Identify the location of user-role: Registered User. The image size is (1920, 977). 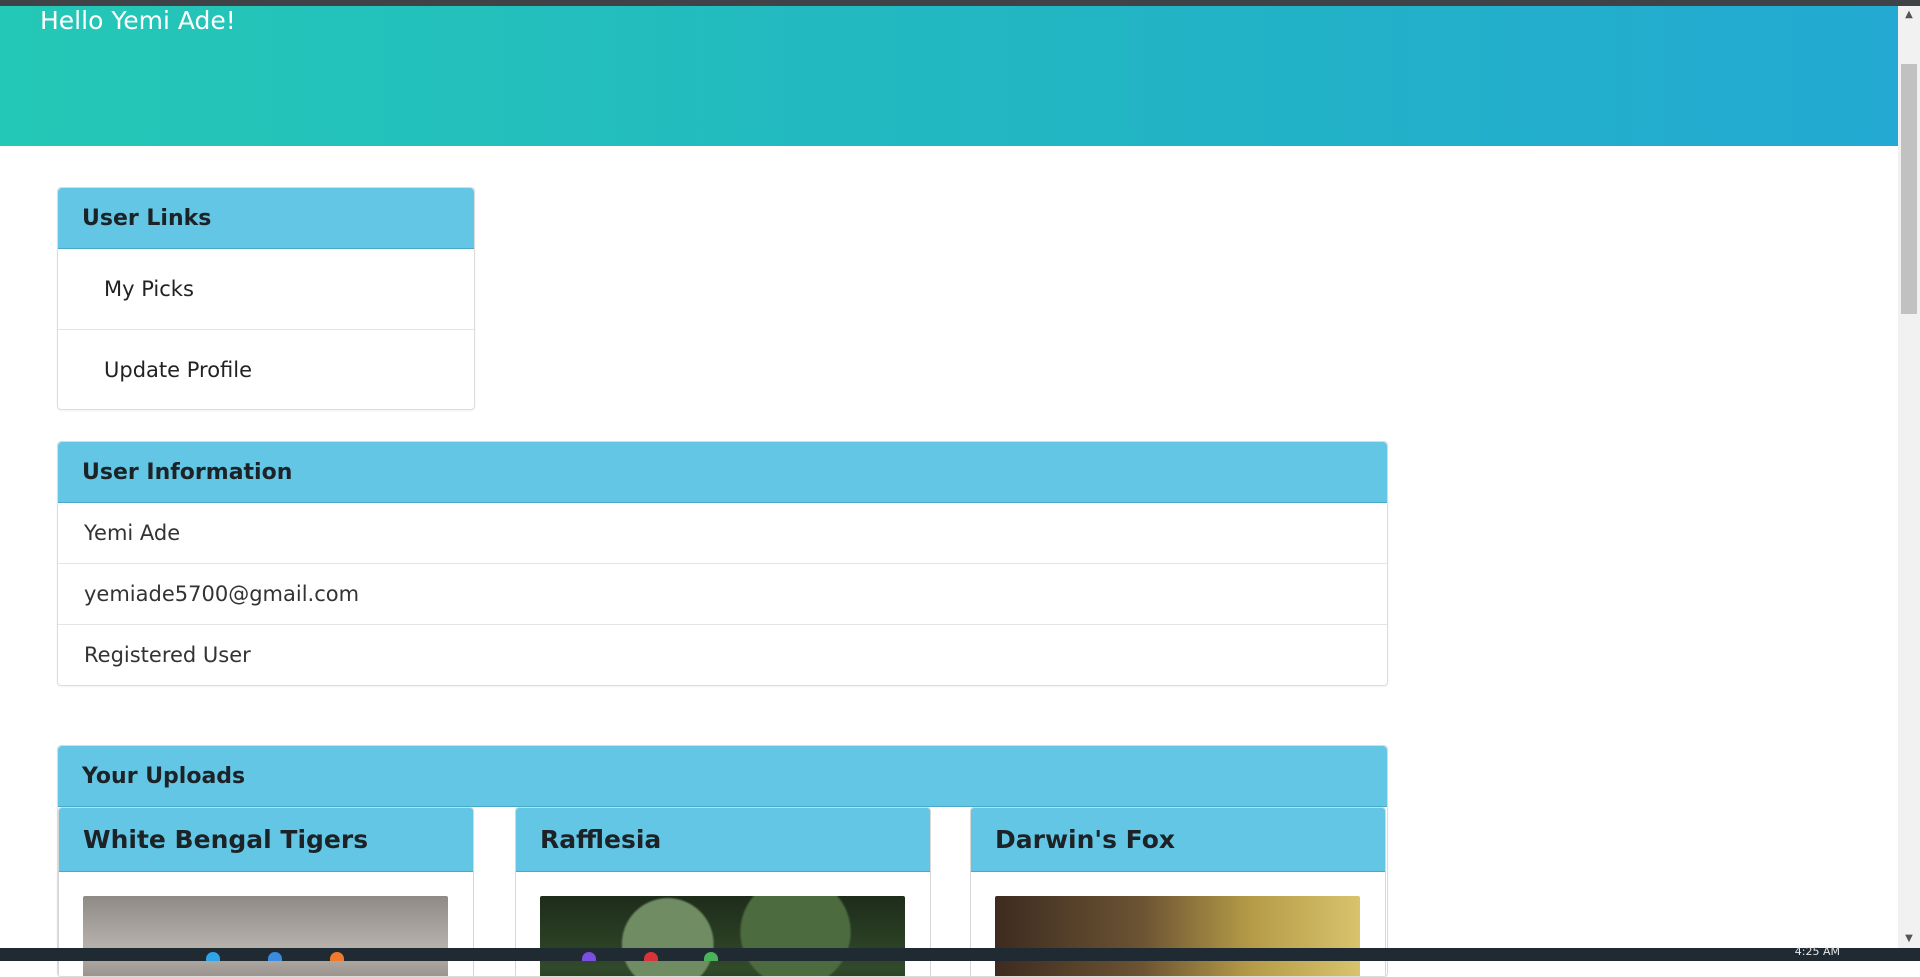
(722, 654).